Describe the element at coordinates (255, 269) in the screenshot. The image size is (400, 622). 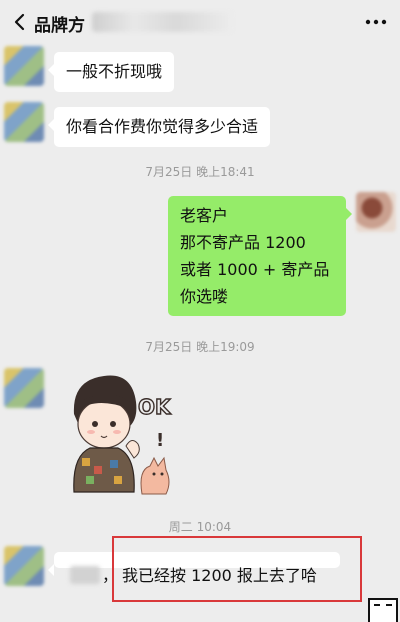
I see `message-line: 或者 1000 + 寄产品` at that location.